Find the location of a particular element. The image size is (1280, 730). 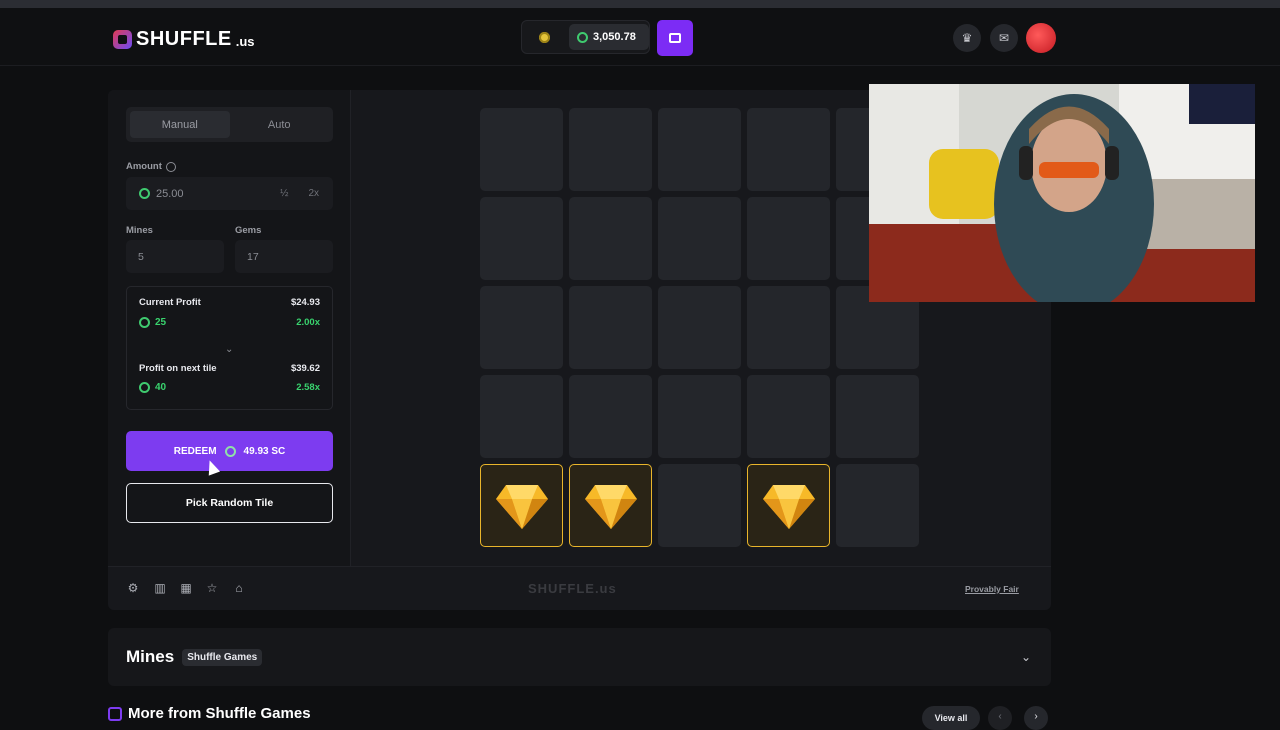

provider-badge: Shuffle Games is located at coordinates (222, 657).